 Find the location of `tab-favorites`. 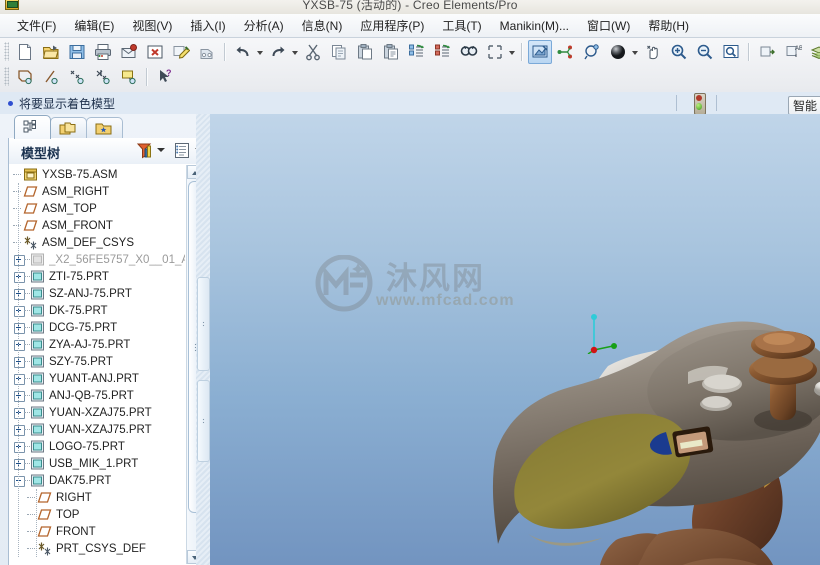

tab-favorites is located at coordinates (104, 128).